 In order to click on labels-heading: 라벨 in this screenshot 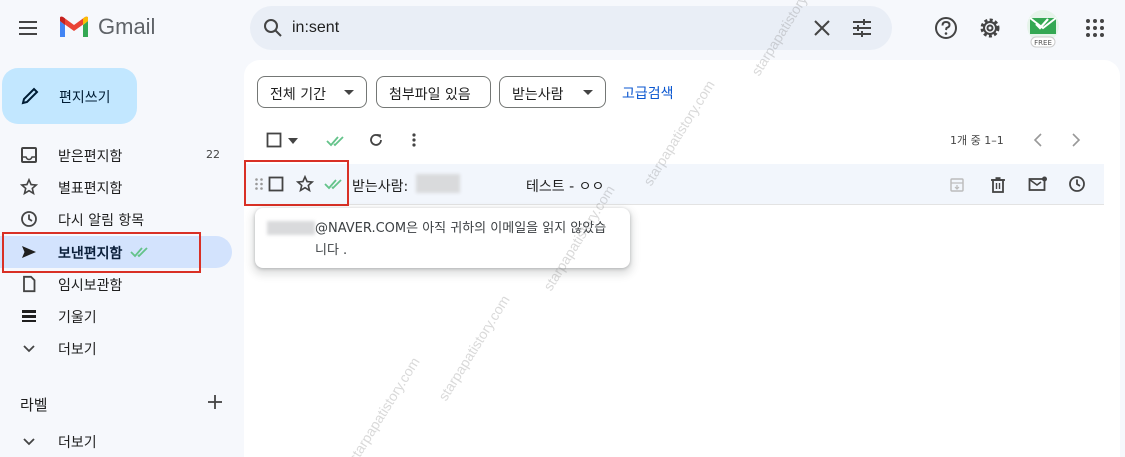, I will do `click(34, 405)`.